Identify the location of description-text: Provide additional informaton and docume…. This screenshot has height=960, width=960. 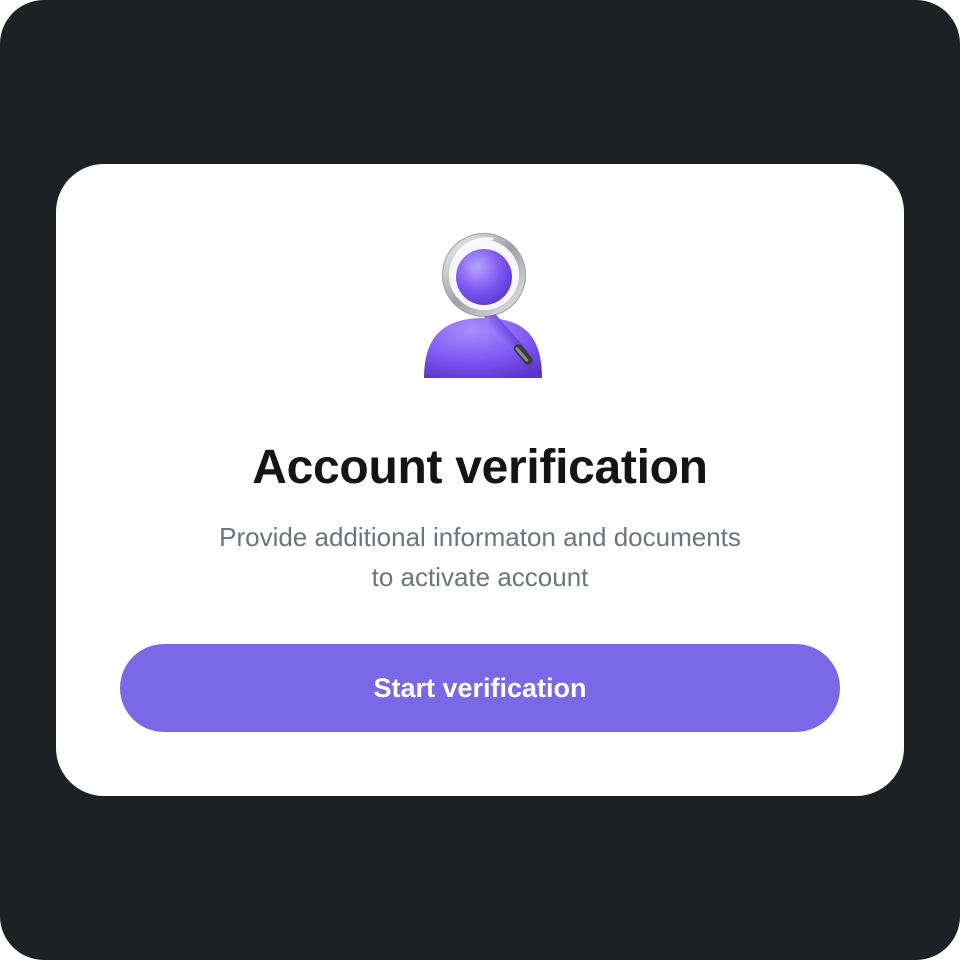
(480, 557).